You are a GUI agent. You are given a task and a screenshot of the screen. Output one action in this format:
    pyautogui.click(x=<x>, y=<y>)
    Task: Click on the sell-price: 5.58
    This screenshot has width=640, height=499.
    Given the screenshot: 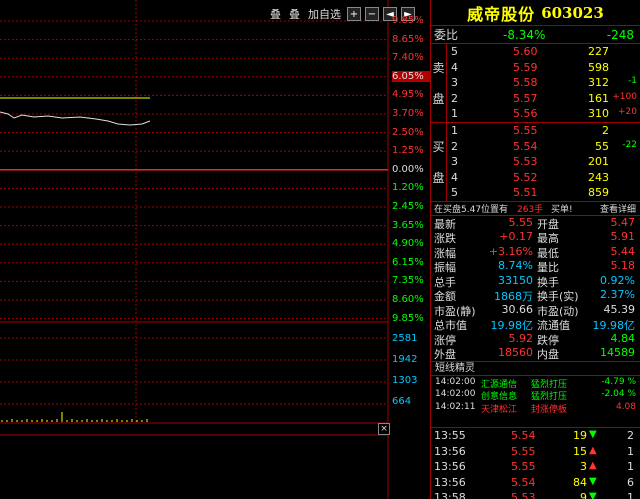 What is the action you would take?
    pyautogui.click(x=525, y=83)
    